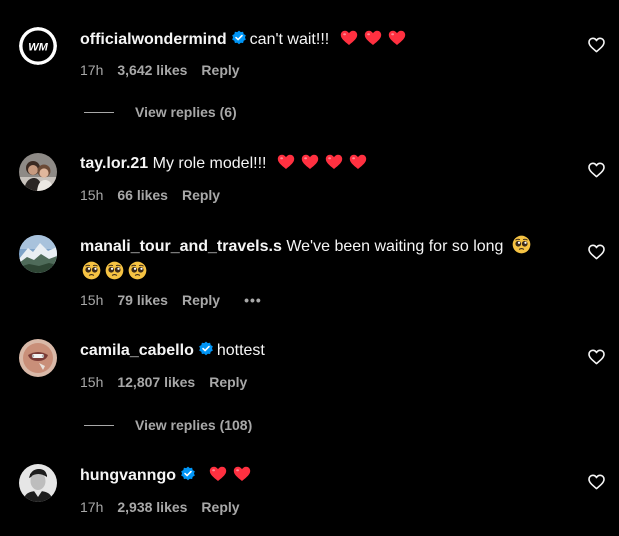 The height and width of the screenshot is (536, 619). I want to click on mountain-photo, so click(38, 254).